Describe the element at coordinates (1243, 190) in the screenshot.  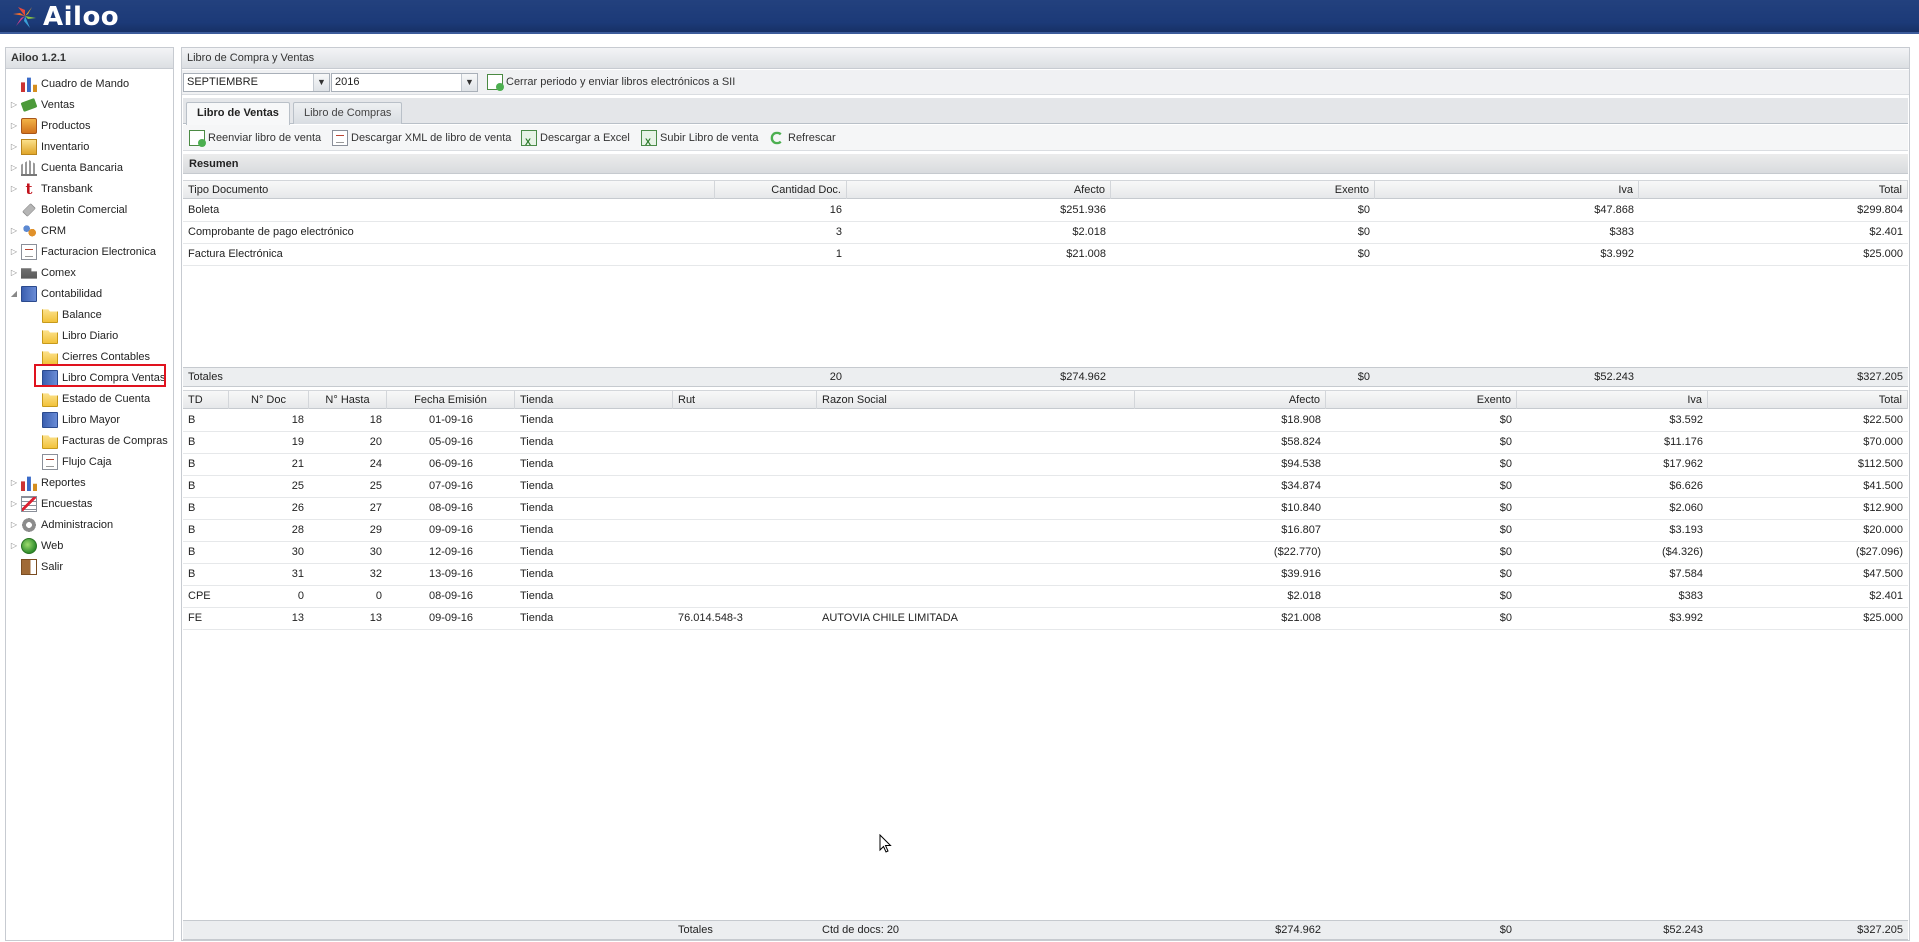
I see `summary-column-header: Exento` at that location.